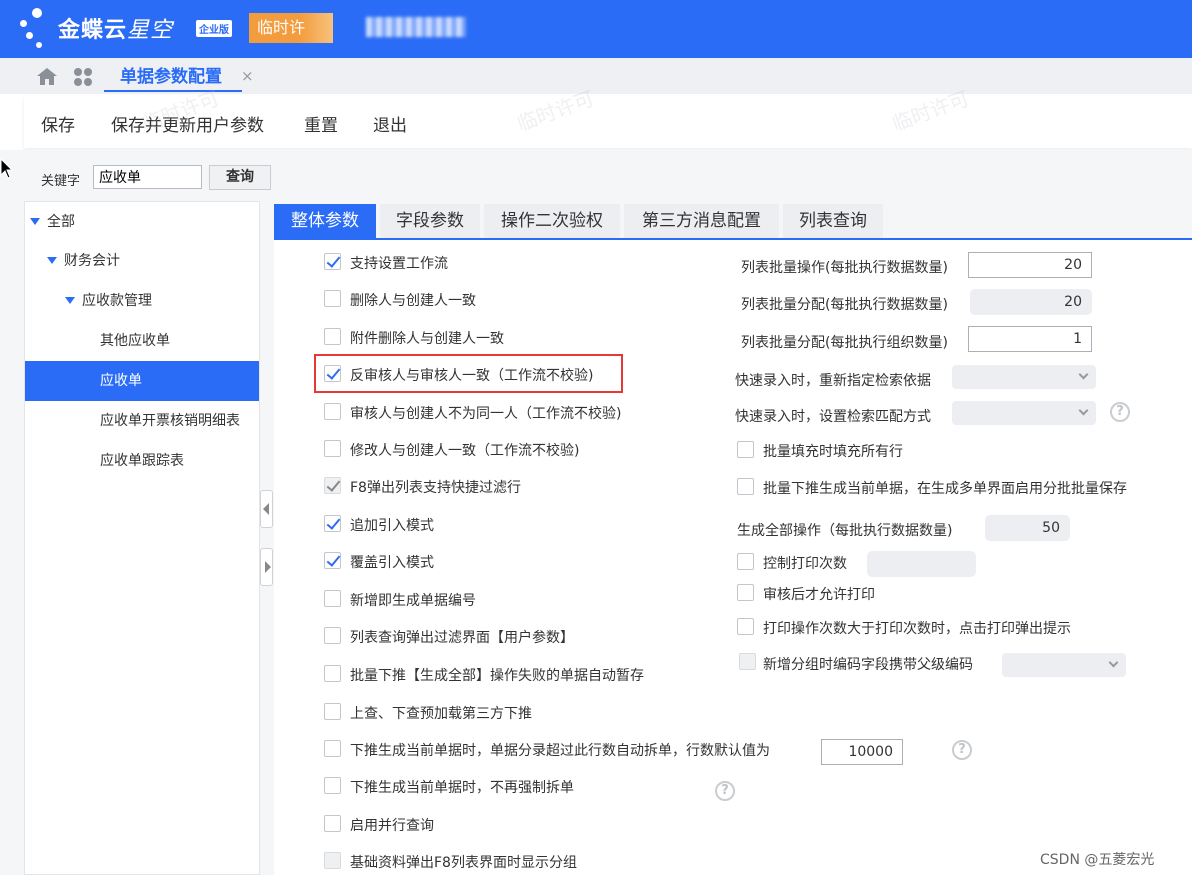 The image size is (1192, 875). Describe the element at coordinates (332, 448) in the screenshot. I see `checkbox-modifier-creator-same` at that location.